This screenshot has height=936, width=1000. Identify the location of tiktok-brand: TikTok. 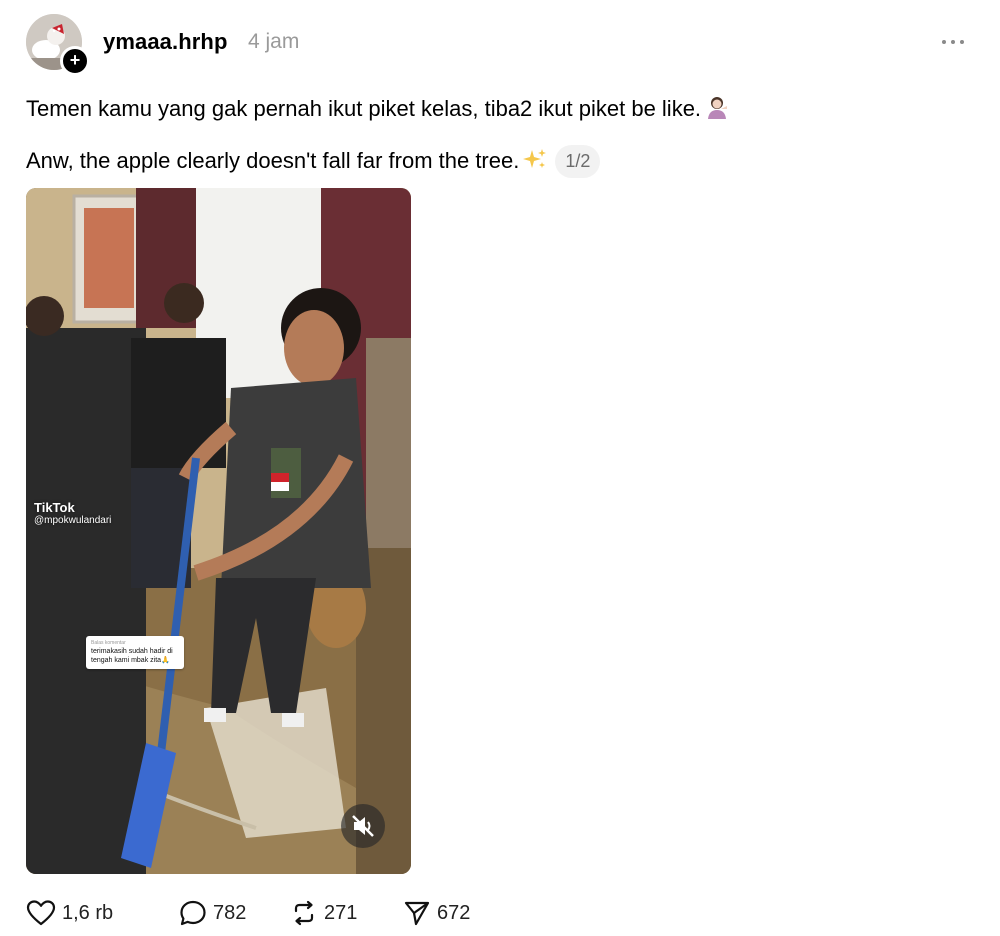
(54, 507).